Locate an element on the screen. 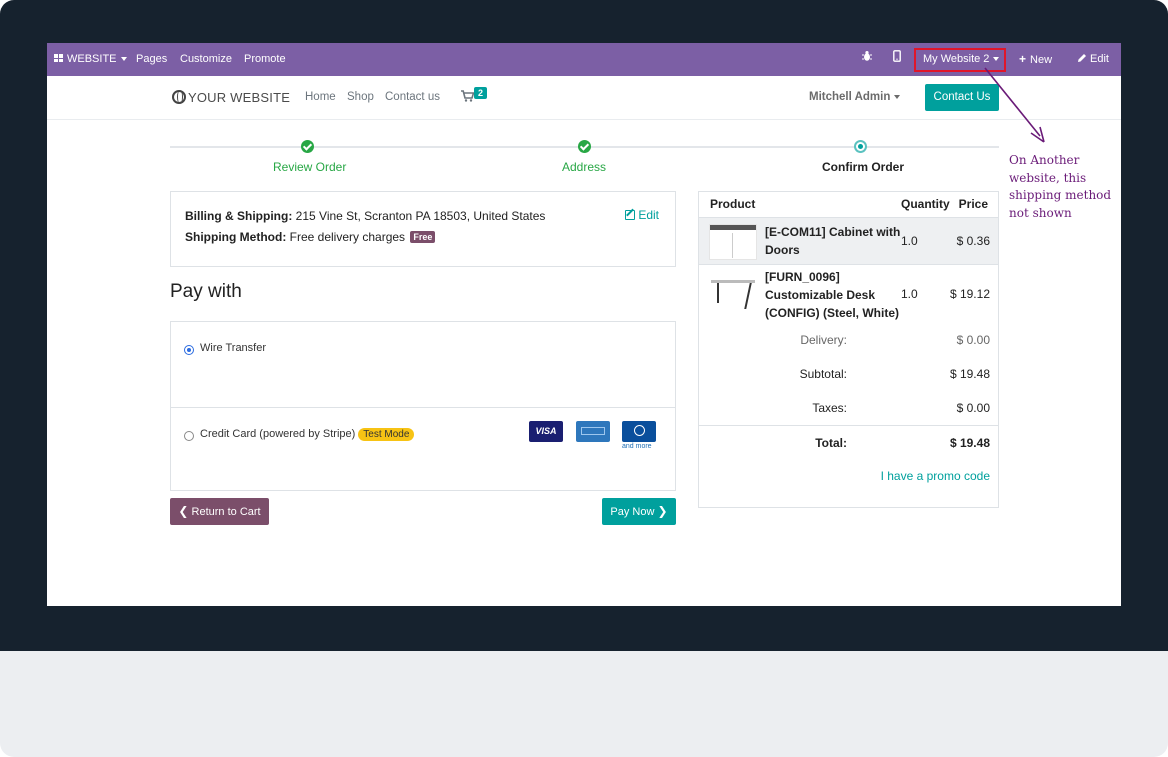 The image size is (1168, 757). device-stand is located at coordinates (584, 704).